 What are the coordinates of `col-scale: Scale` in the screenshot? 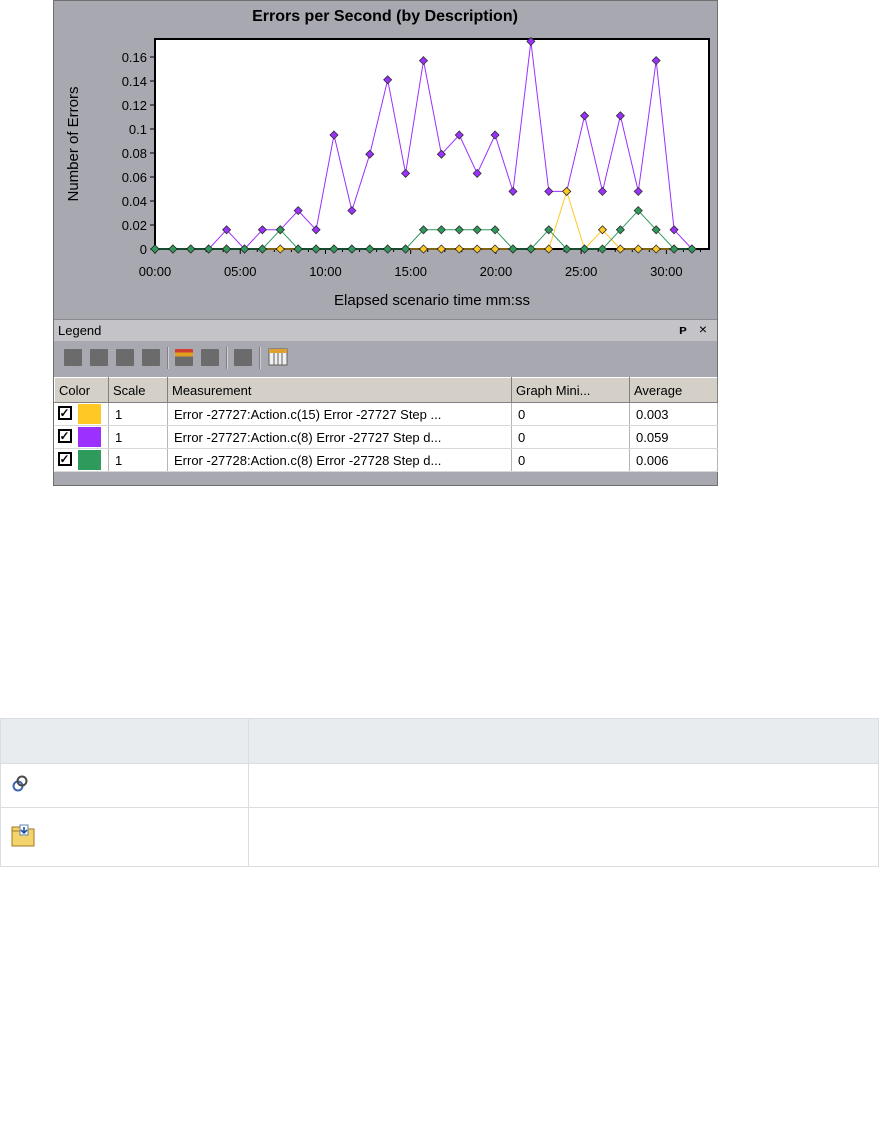 It's located at (138, 390).